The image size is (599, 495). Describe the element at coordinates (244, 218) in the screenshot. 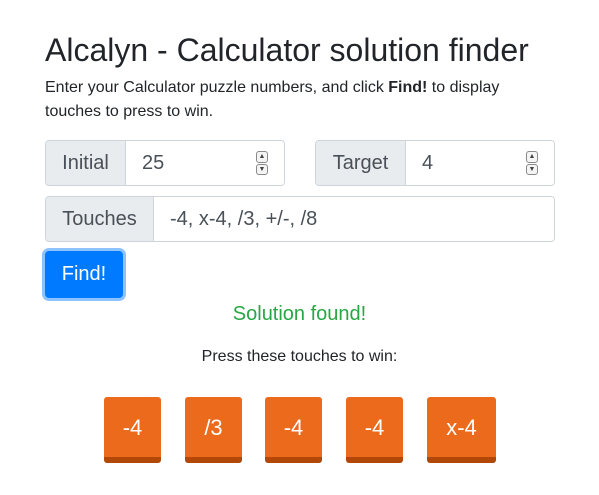

I see `touches-value: -4, x-4, /3, +/-, /8` at that location.